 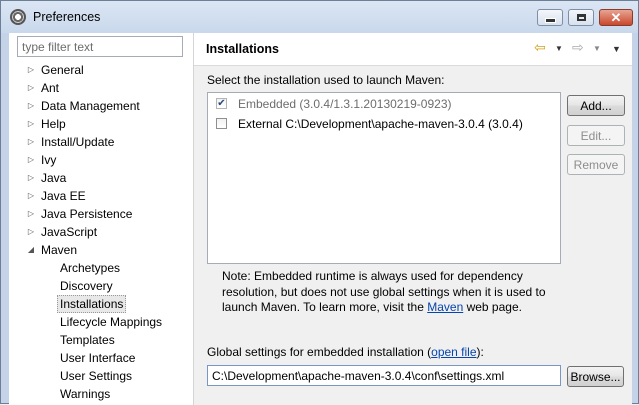 What do you see at coordinates (384, 375) in the screenshot?
I see `global-settings-input` at bounding box center [384, 375].